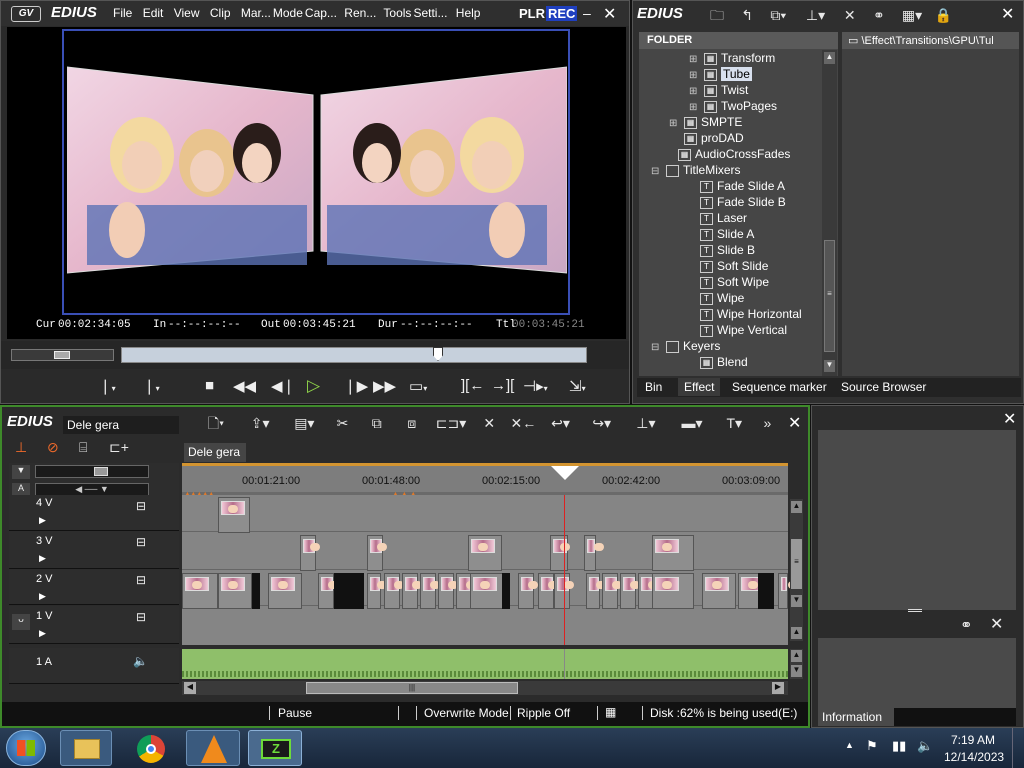  Describe the element at coordinates (734, 423) in the screenshot. I see `title-icon: T▾` at that location.